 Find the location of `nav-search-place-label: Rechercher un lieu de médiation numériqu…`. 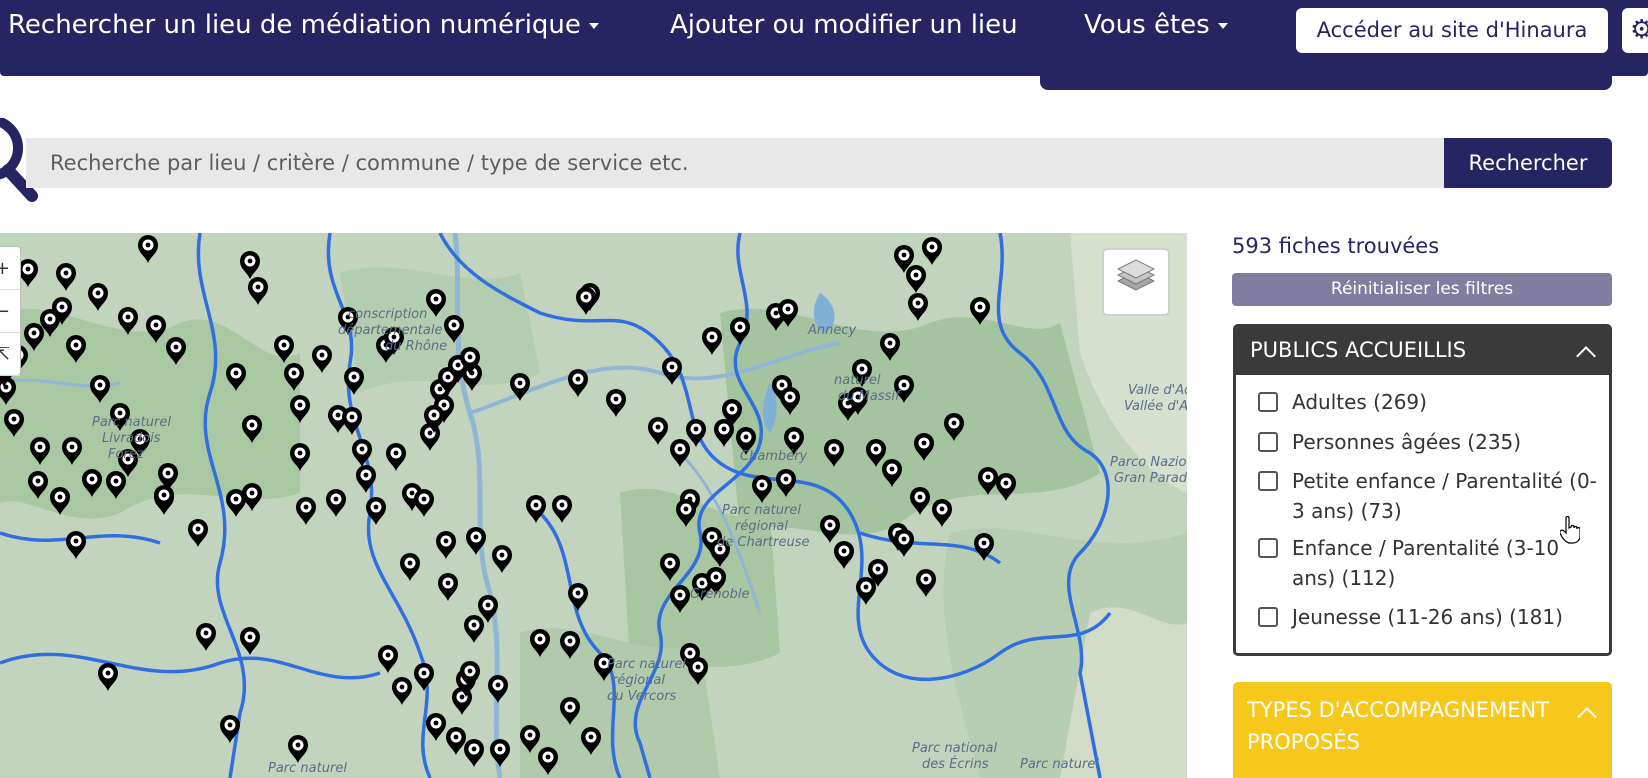

nav-search-place-label: Rechercher un lieu de médiation numériqu… is located at coordinates (294, 25).